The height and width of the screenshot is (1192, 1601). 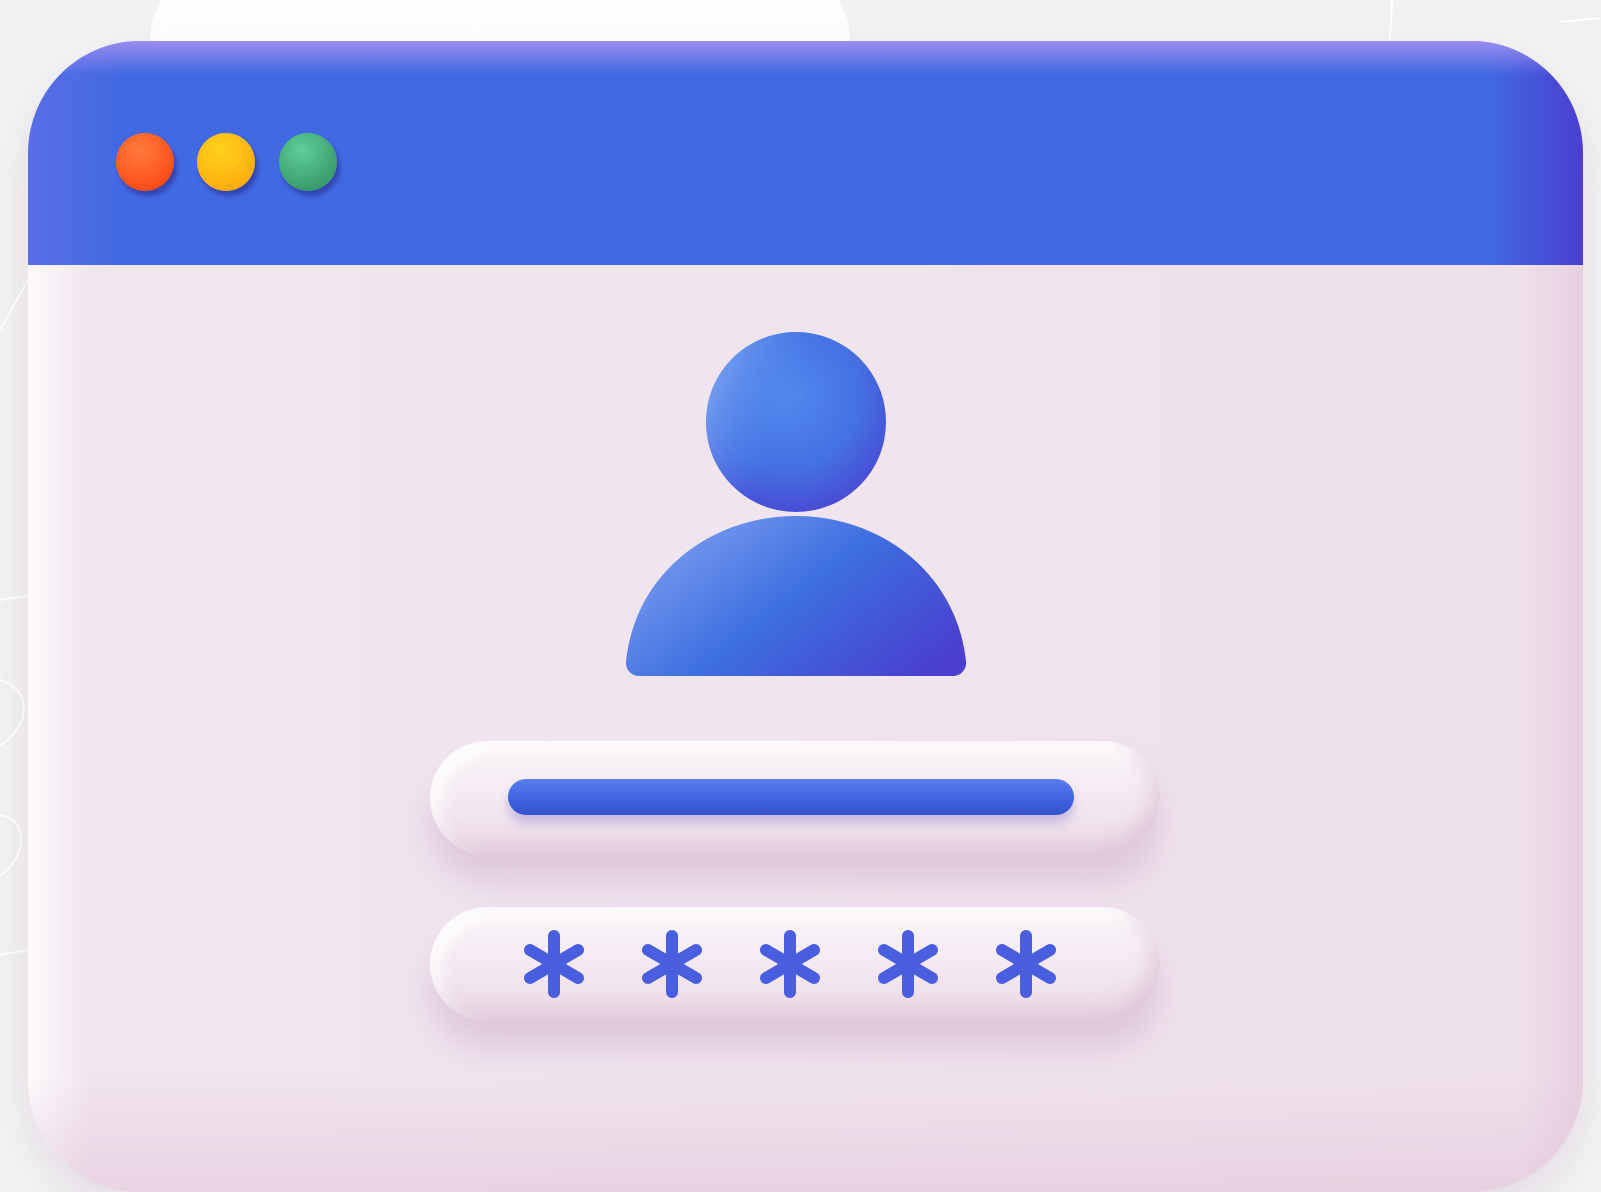 What do you see at coordinates (145, 162) in the screenshot?
I see `close-window-button` at bounding box center [145, 162].